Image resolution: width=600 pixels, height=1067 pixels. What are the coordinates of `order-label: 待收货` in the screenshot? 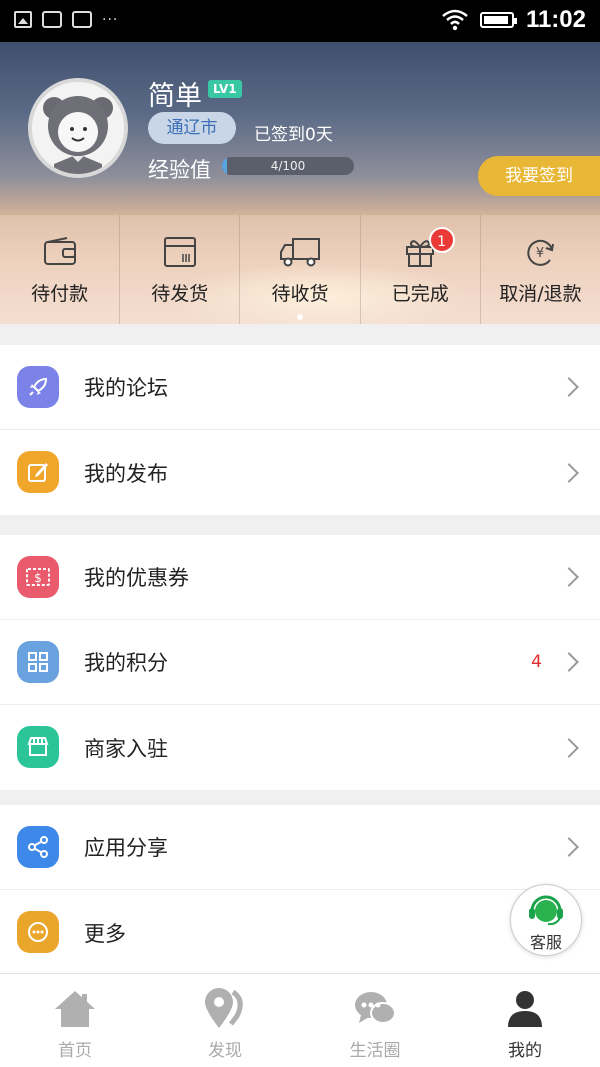 It's located at (300, 294).